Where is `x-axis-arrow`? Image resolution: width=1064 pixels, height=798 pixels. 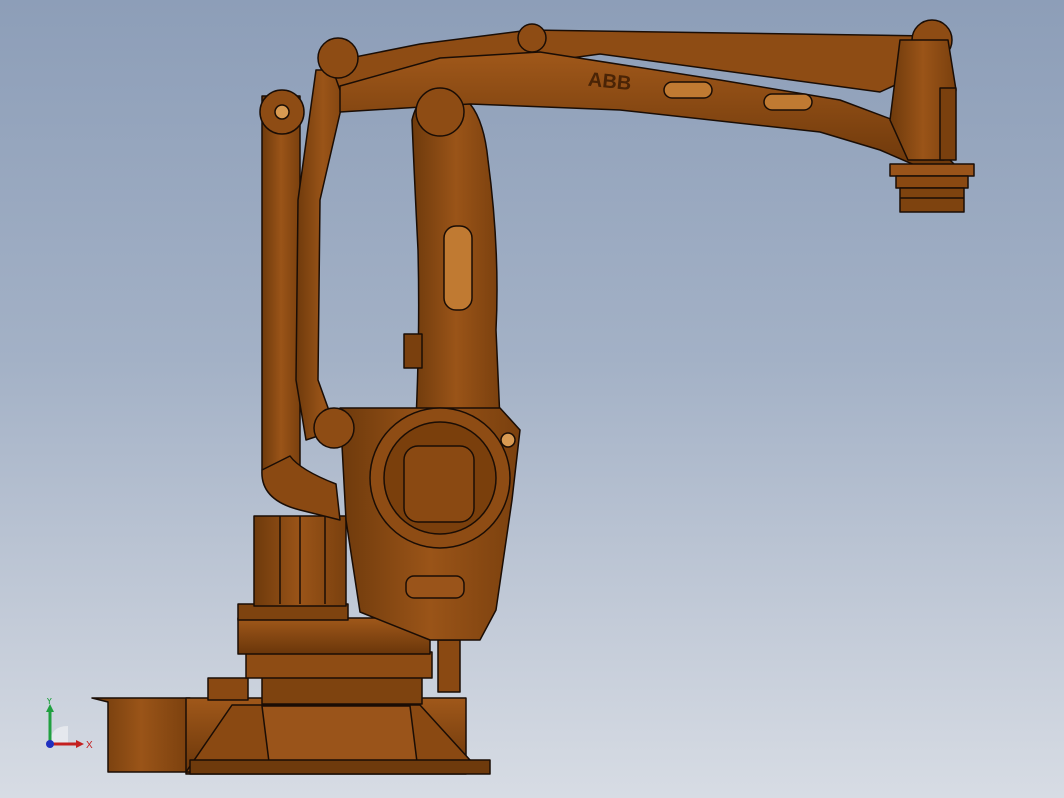 x-axis-arrow is located at coordinates (80, 744).